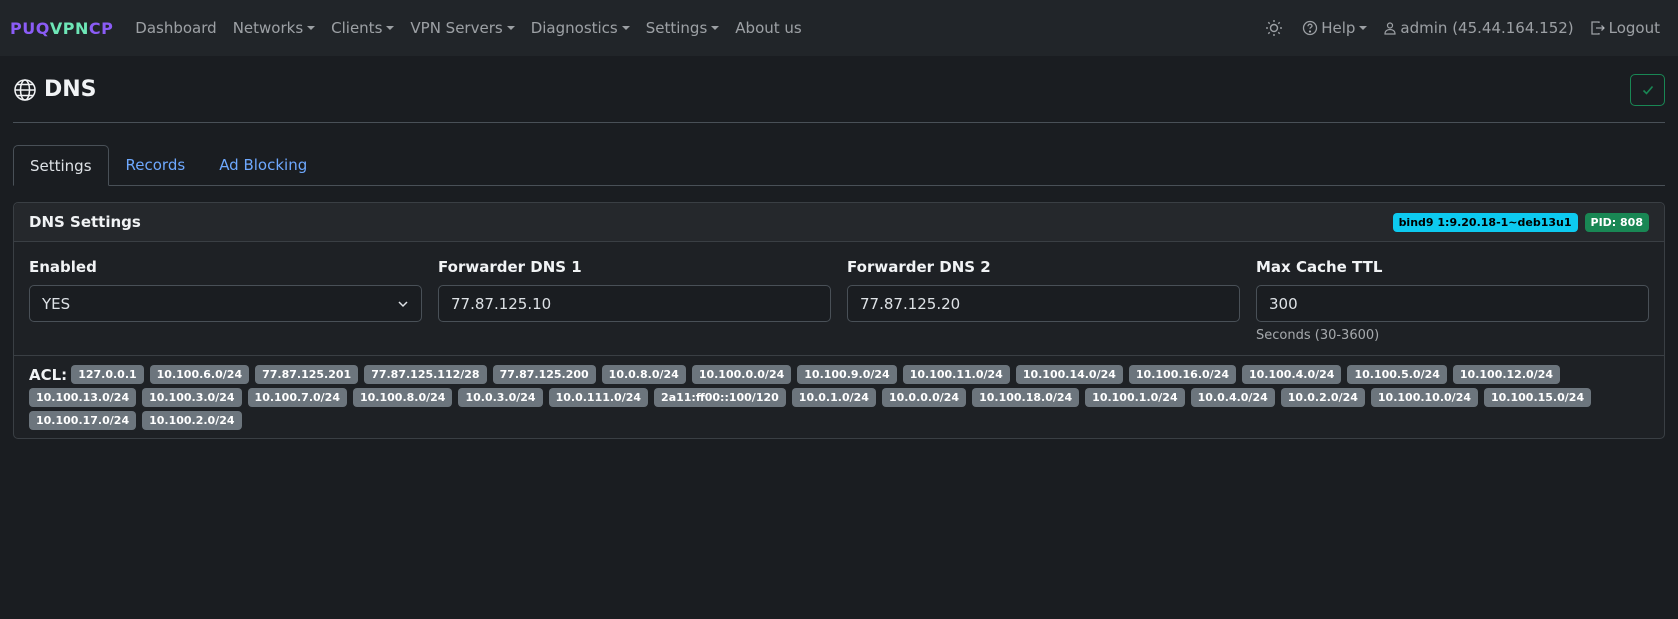  I want to click on tab-ad-blocking: Ad Blocking, so click(263, 165).